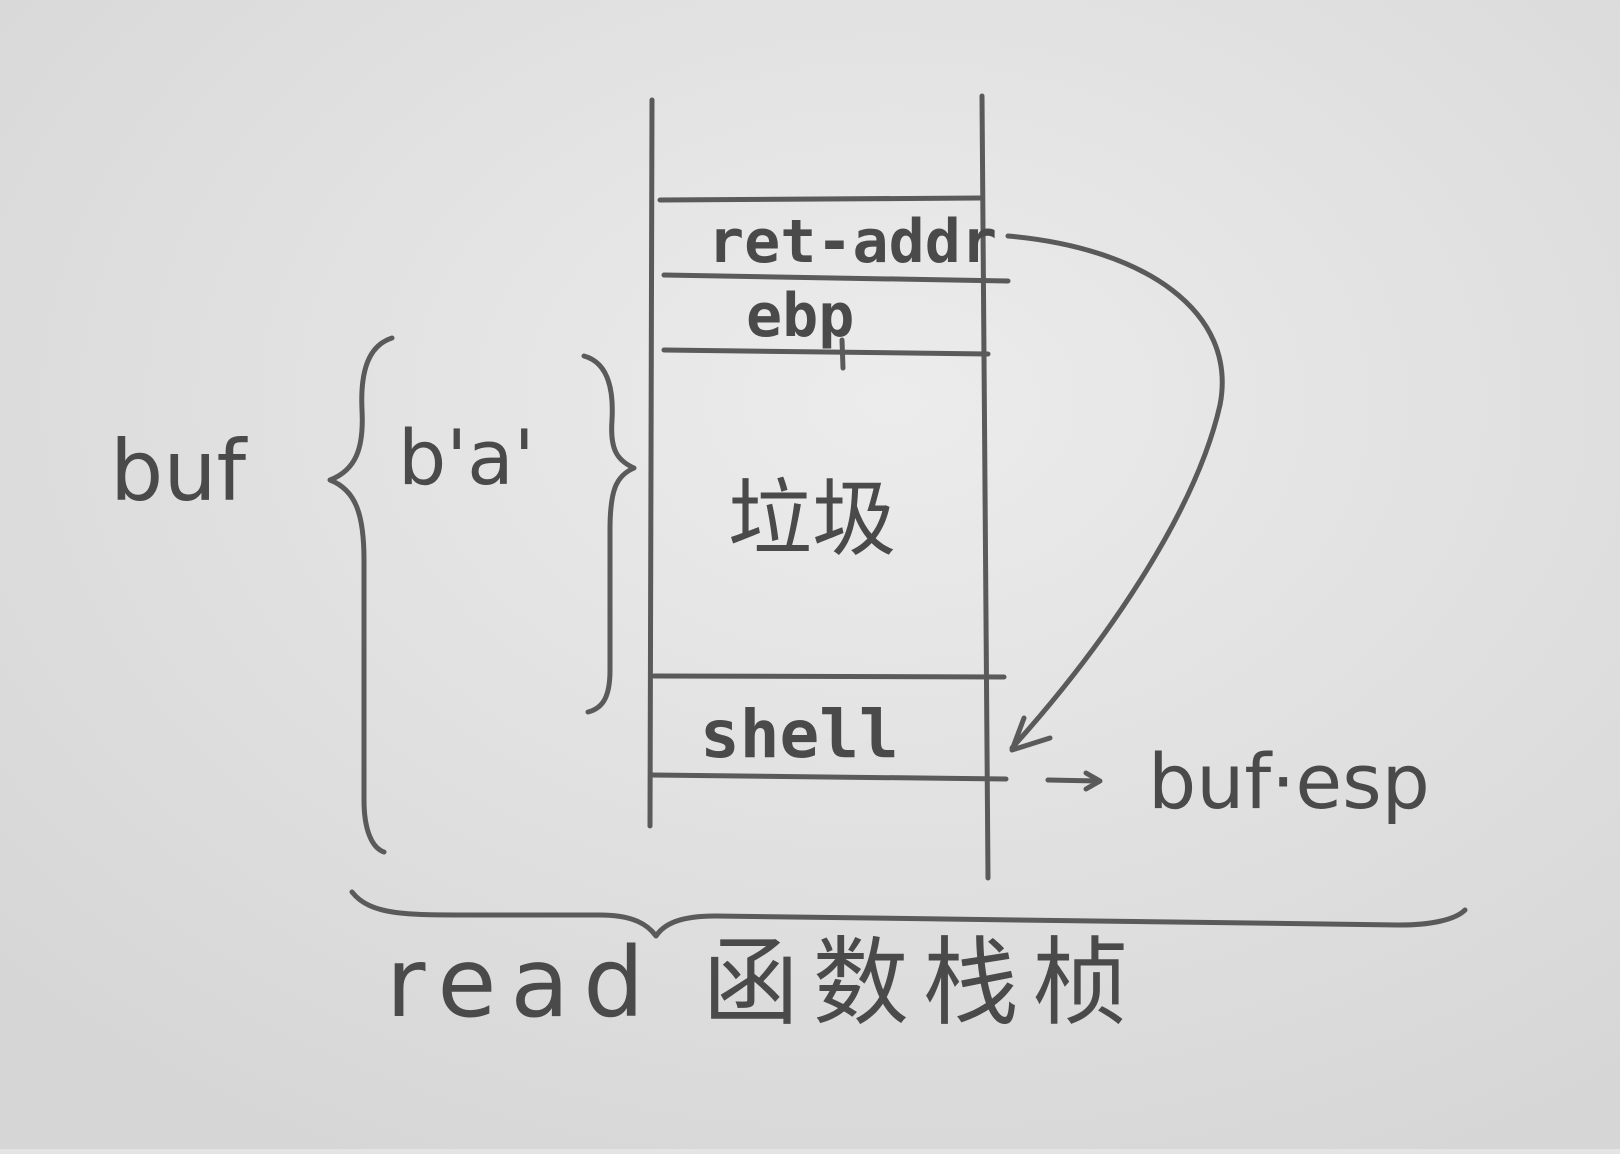  What do you see at coordinates (852, 242) in the screenshot?
I see `ret-addr-label: ret-addr` at bounding box center [852, 242].